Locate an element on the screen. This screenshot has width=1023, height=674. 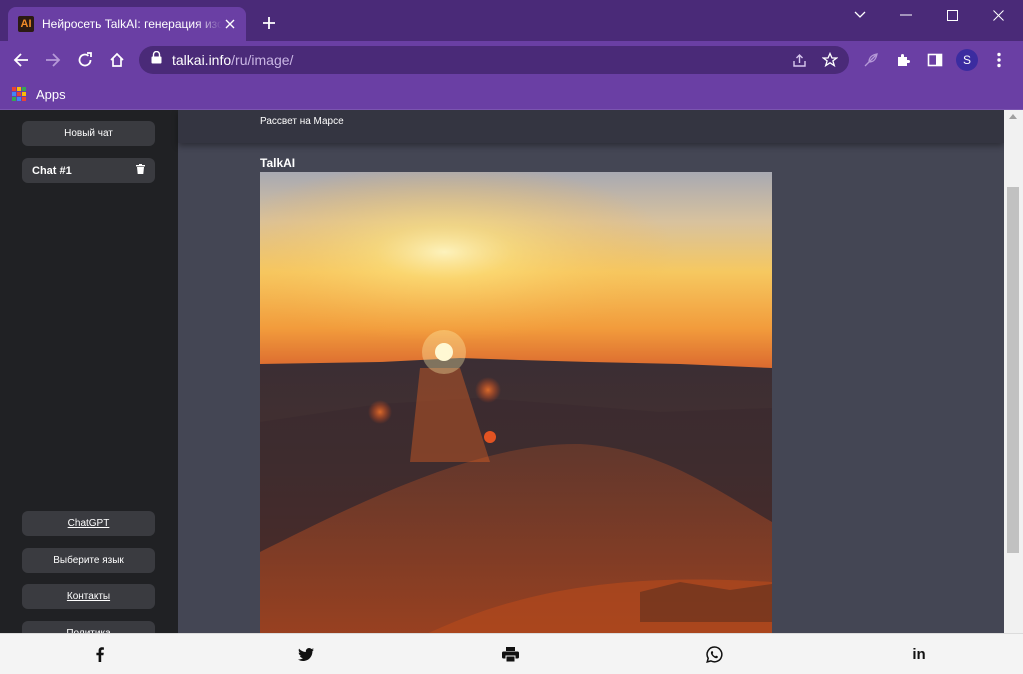
bookmark-apps: Apps is located at coordinates (39, 94).